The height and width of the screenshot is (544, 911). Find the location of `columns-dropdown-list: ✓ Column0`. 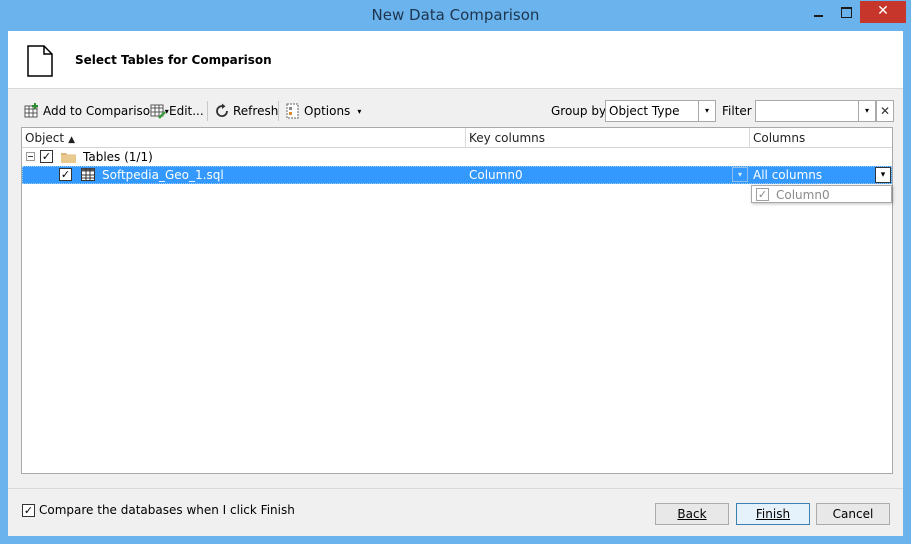

columns-dropdown-list: ✓ Column0 is located at coordinates (821, 194).